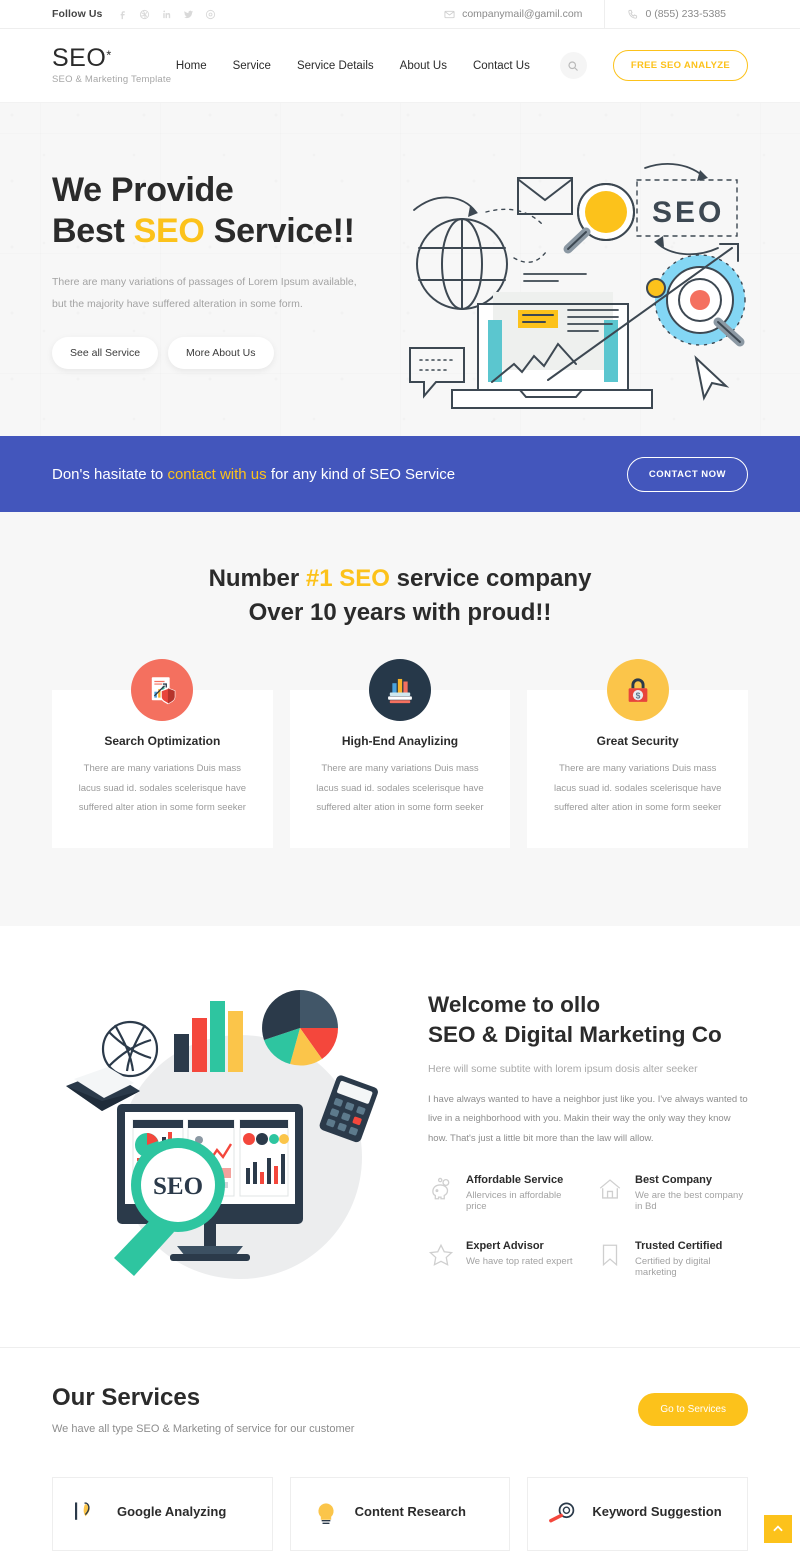 Image resolution: width=800 pixels, height=1551 pixels. What do you see at coordinates (679, 1246) in the screenshot?
I see `perk-title: Trusted Certified` at bounding box center [679, 1246].